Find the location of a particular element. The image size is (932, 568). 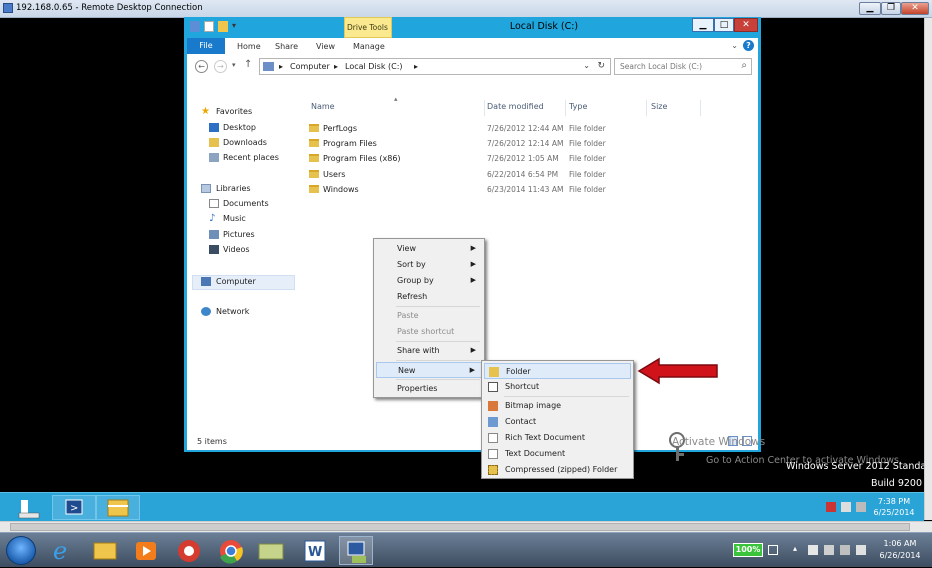

start-button is located at coordinates (21, 550).